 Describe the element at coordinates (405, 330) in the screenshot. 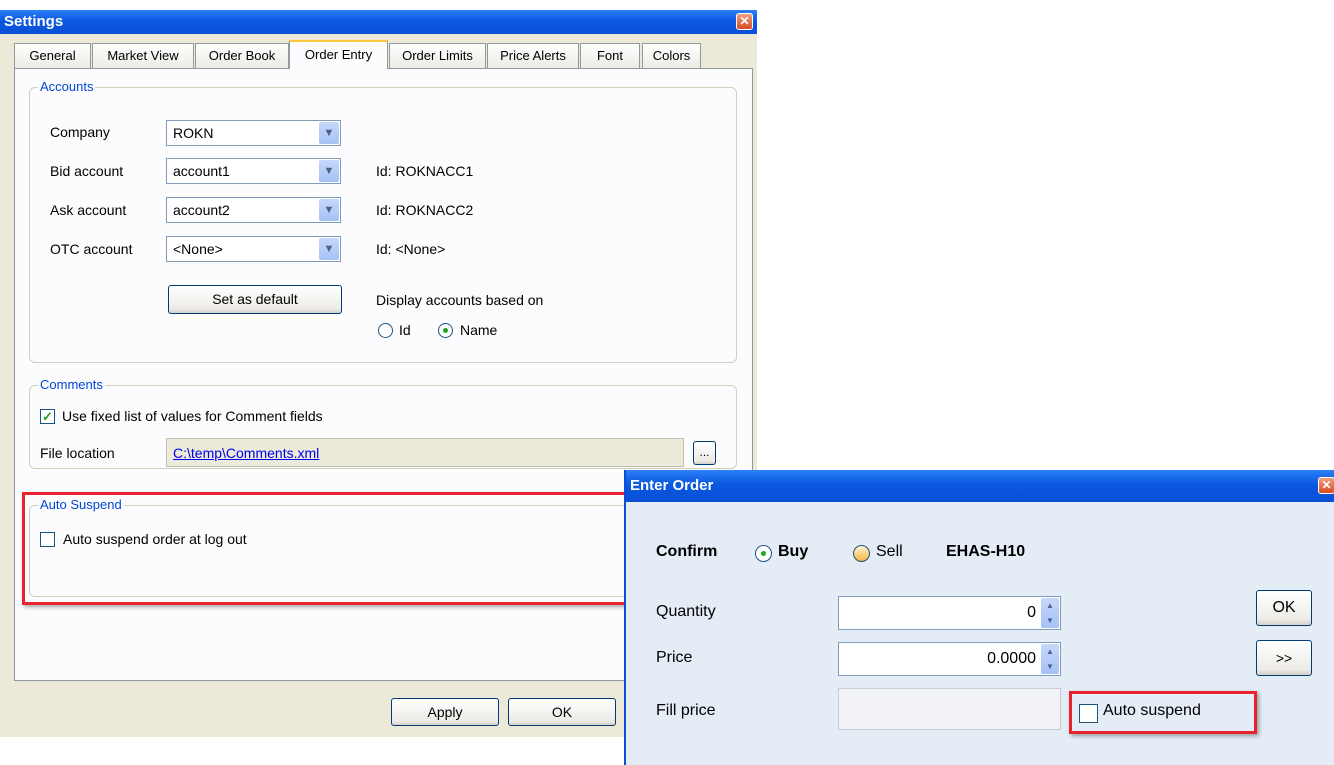

I see `radio-id-label: Id` at that location.